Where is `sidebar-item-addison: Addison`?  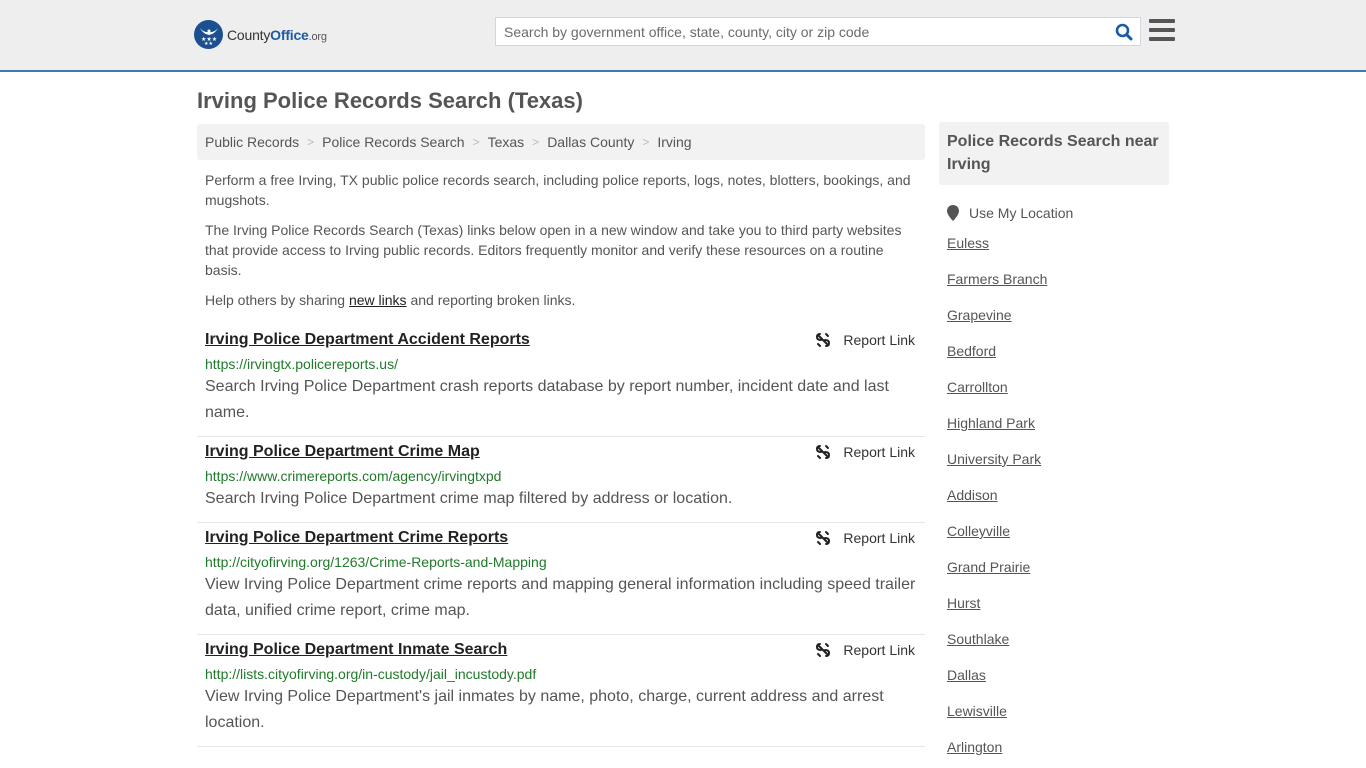 sidebar-item-addison: Addison is located at coordinates (1058, 495).